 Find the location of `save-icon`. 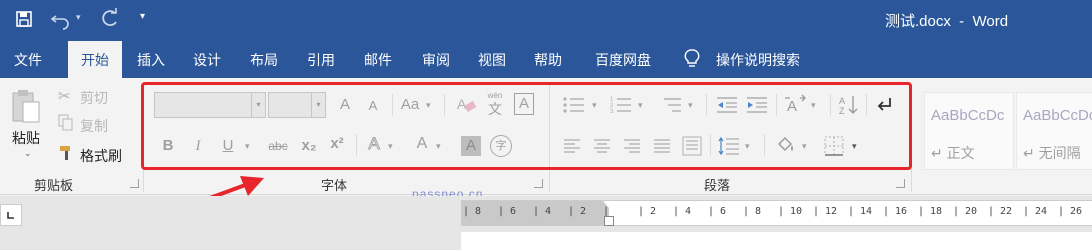

save-icon is located at coordinates (24, 19).